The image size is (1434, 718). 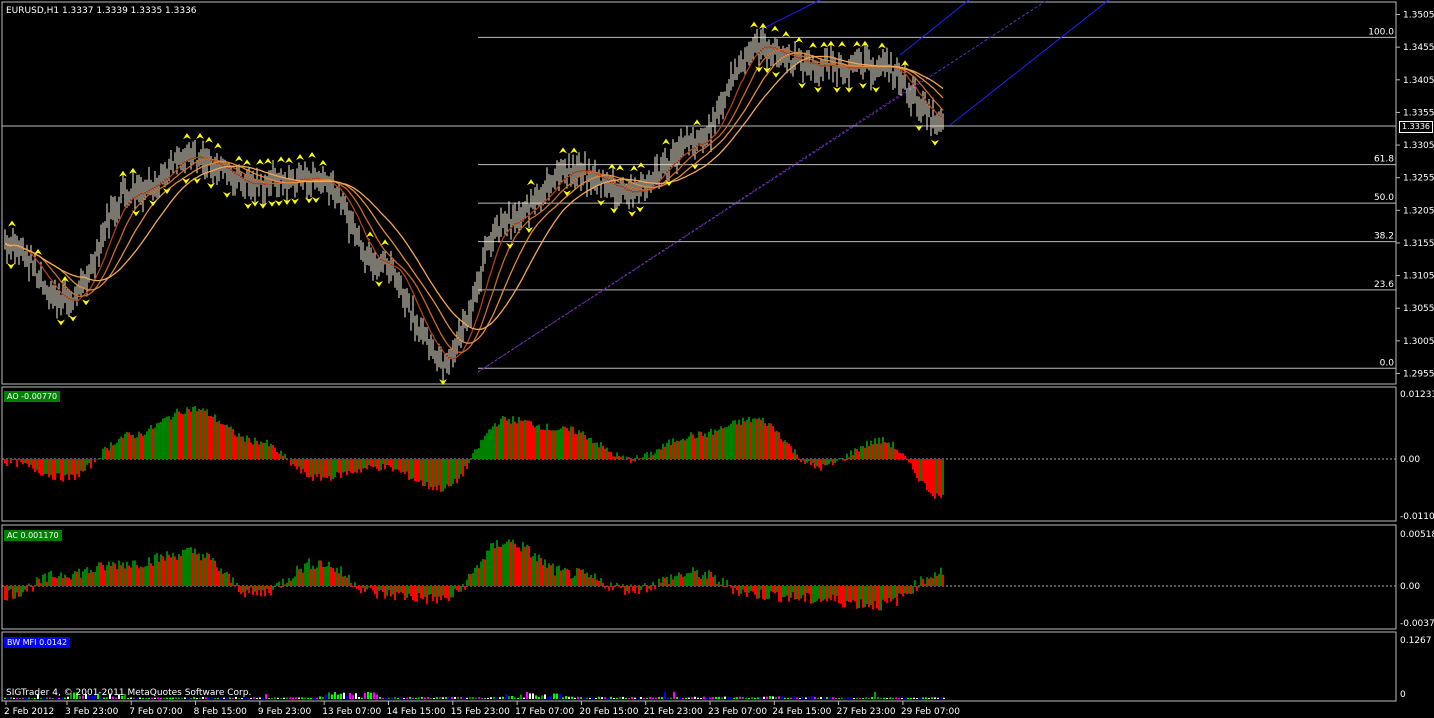 I want to click on time-tick-label: 9 Feb 23:00, so click(x=285, y=712).